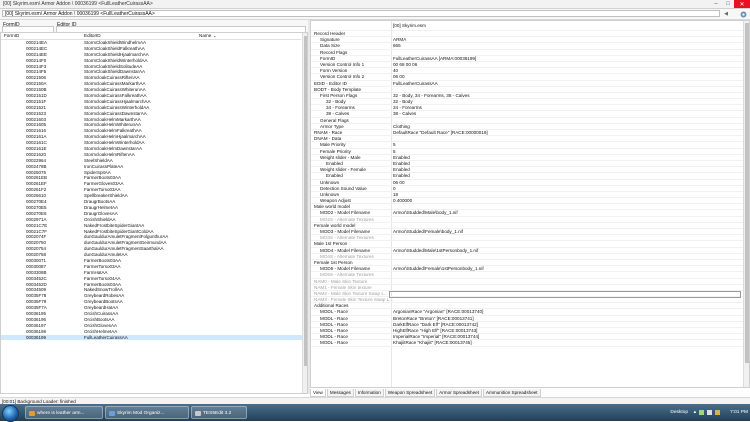  What do you see at coordinates (215, 35) in the screenshot?
I see `sort-icon: ⌄` at bounding box center [215, 35].